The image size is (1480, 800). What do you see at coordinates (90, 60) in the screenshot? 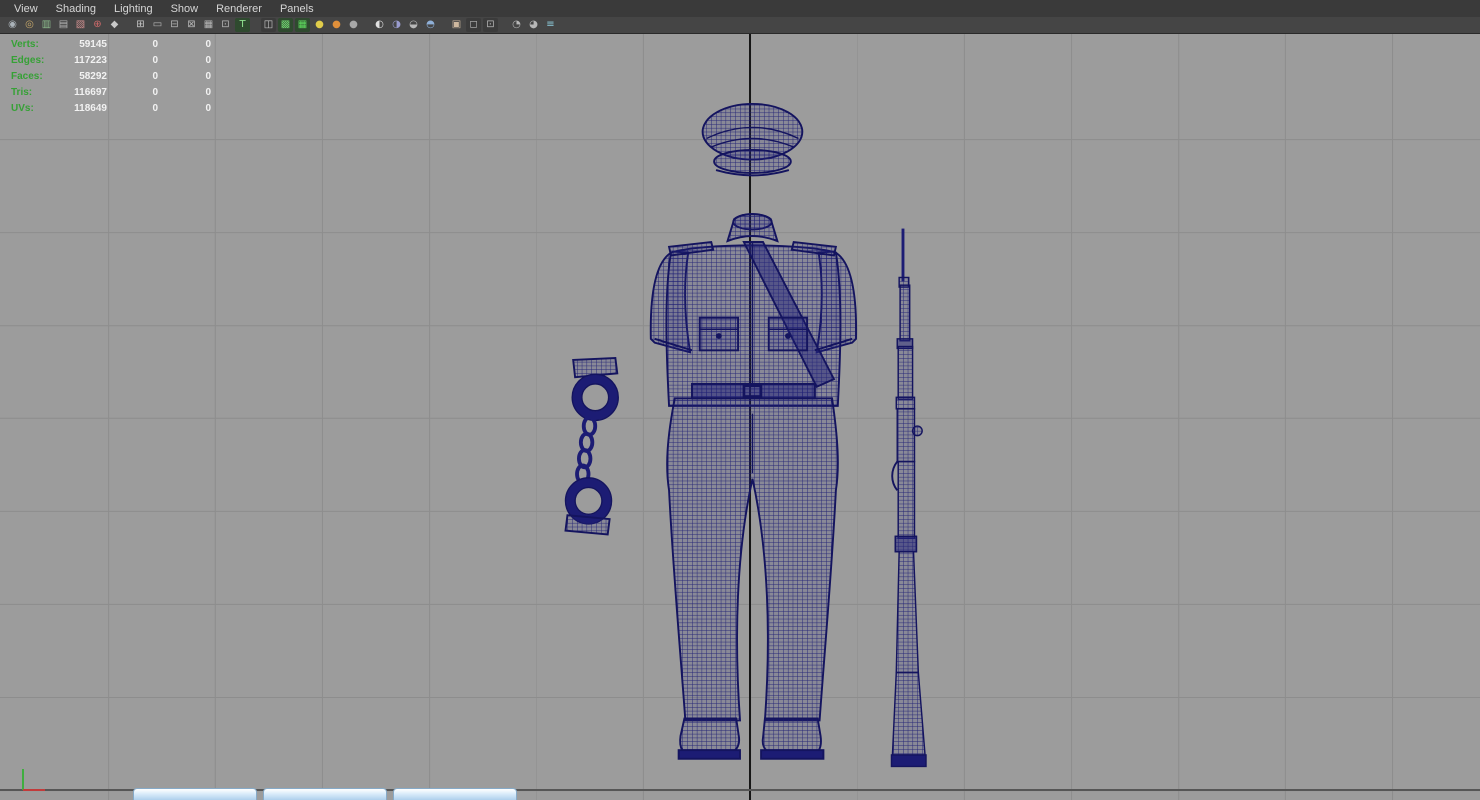
I see `hud-value: 117223` at bounding box center [90, 60].